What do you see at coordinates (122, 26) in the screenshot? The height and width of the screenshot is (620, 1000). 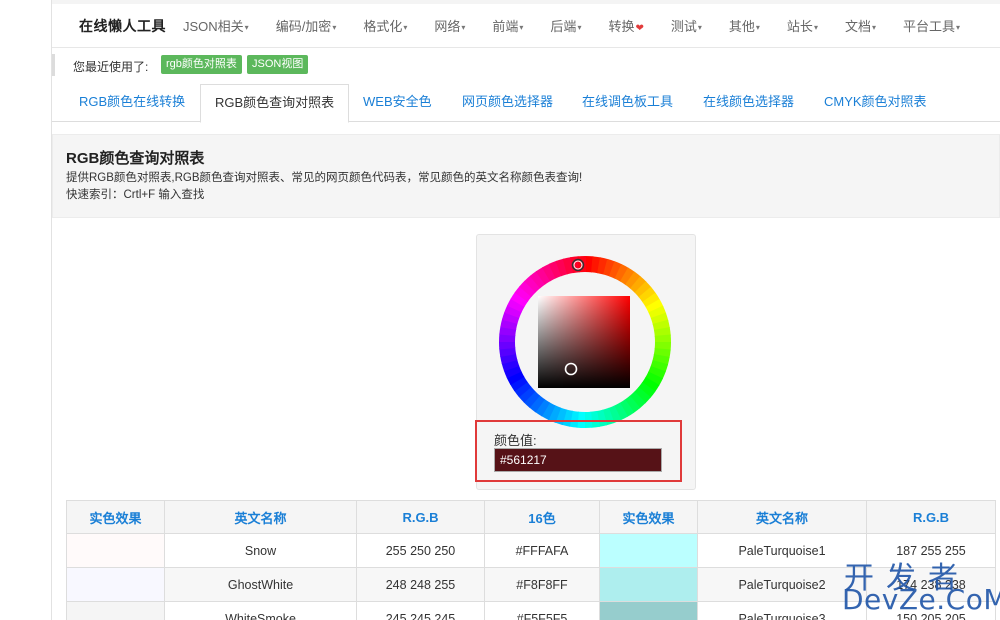 I see `site-brand: 在线懒人工具` at bounding box center [122, 26].